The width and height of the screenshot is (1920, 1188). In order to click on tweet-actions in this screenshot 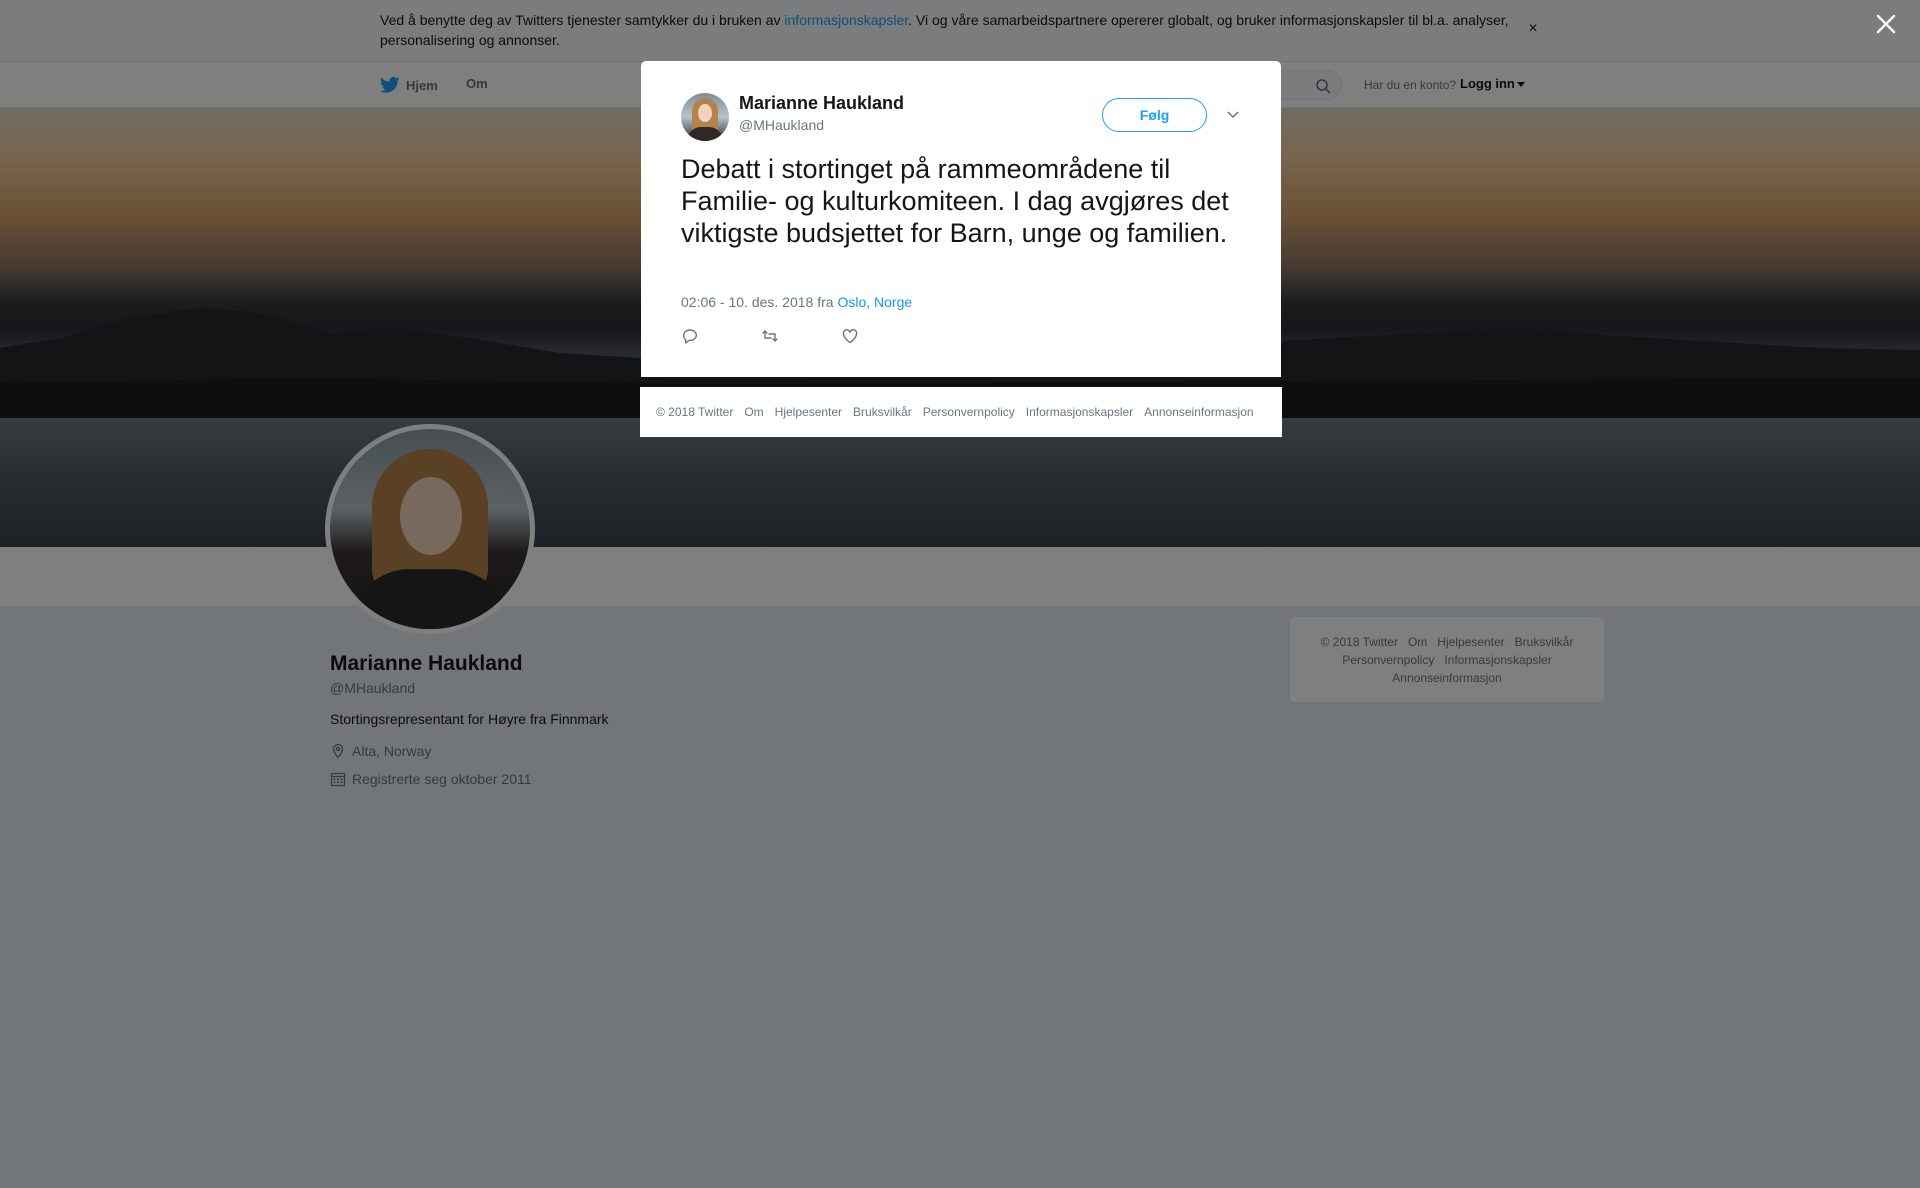, I will do `click(801, 336)`.